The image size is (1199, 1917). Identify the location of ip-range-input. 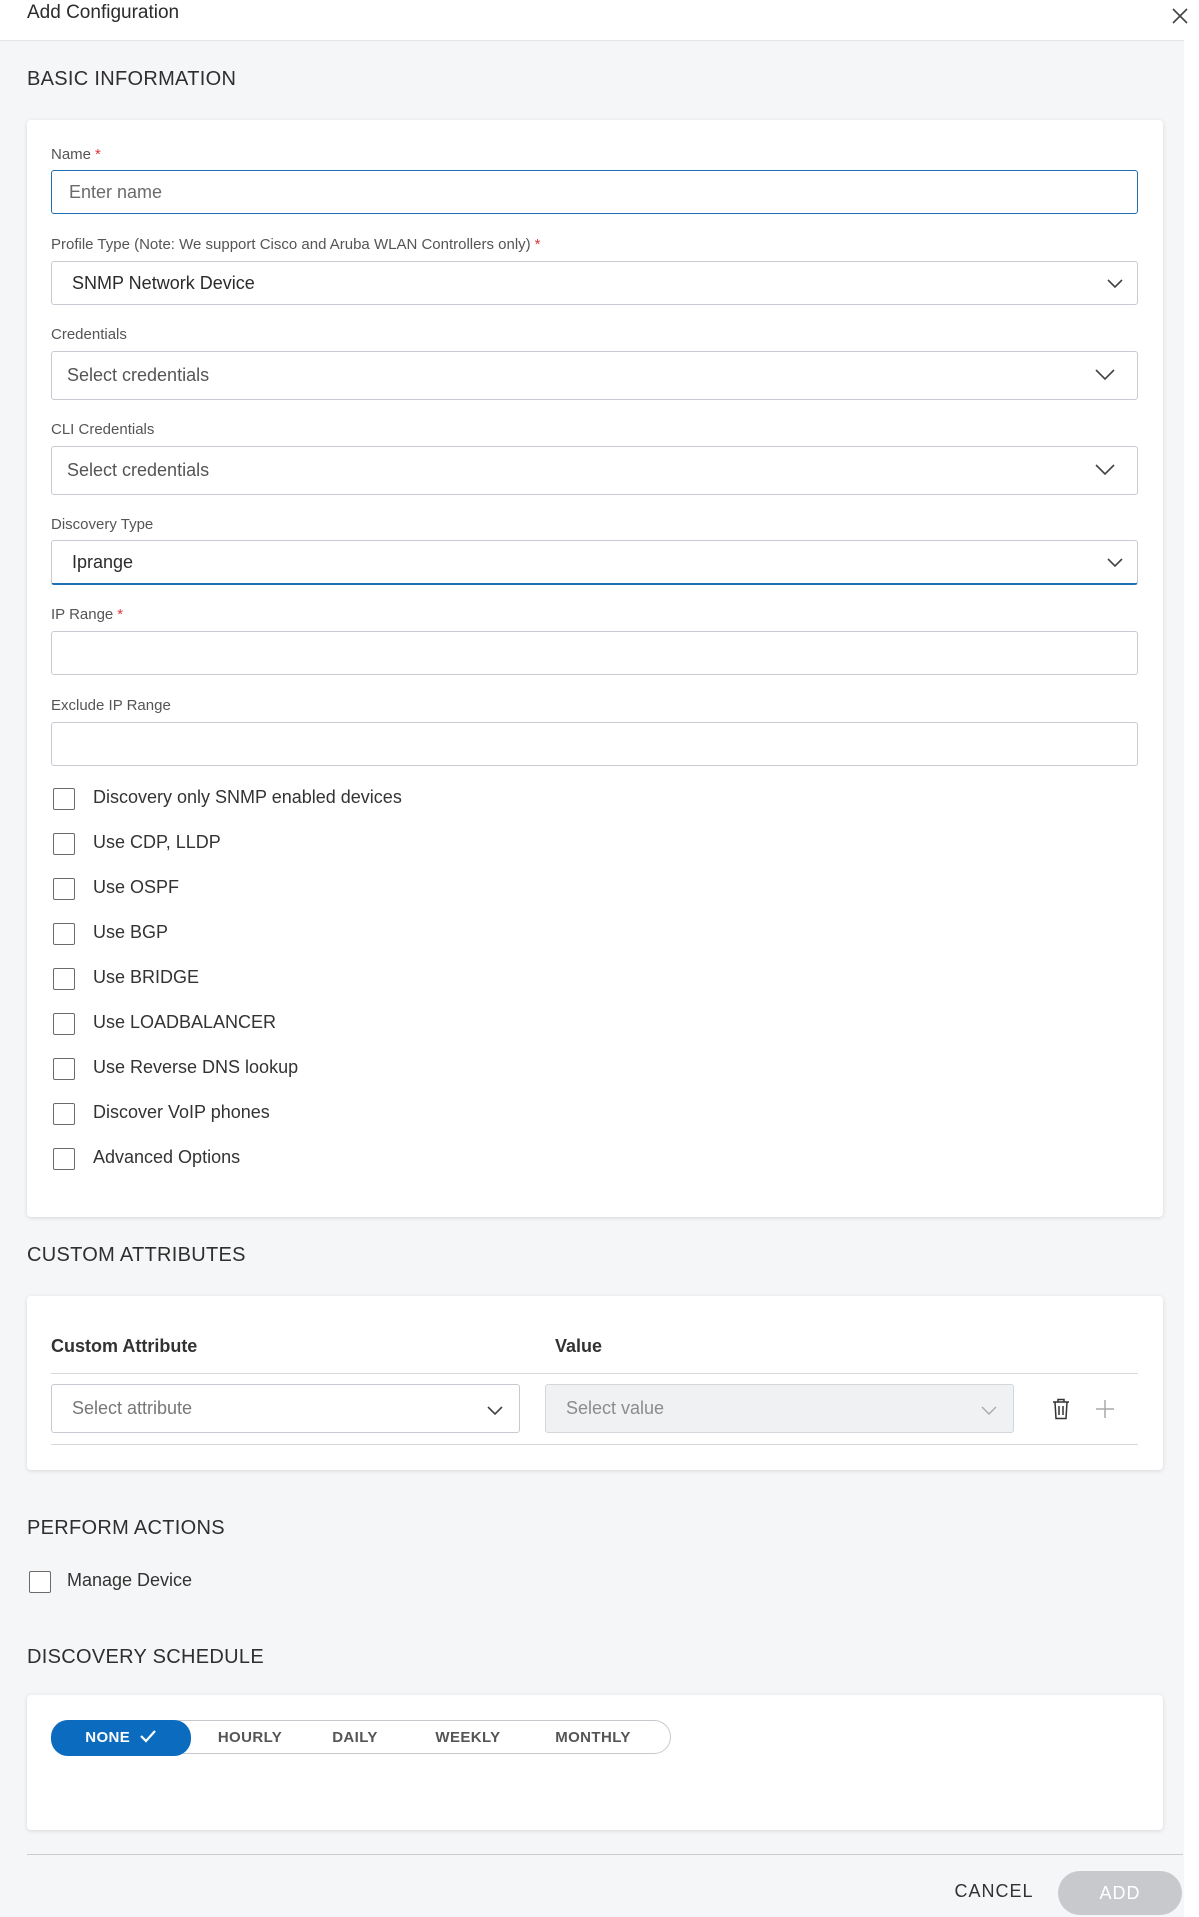
(594, 653).